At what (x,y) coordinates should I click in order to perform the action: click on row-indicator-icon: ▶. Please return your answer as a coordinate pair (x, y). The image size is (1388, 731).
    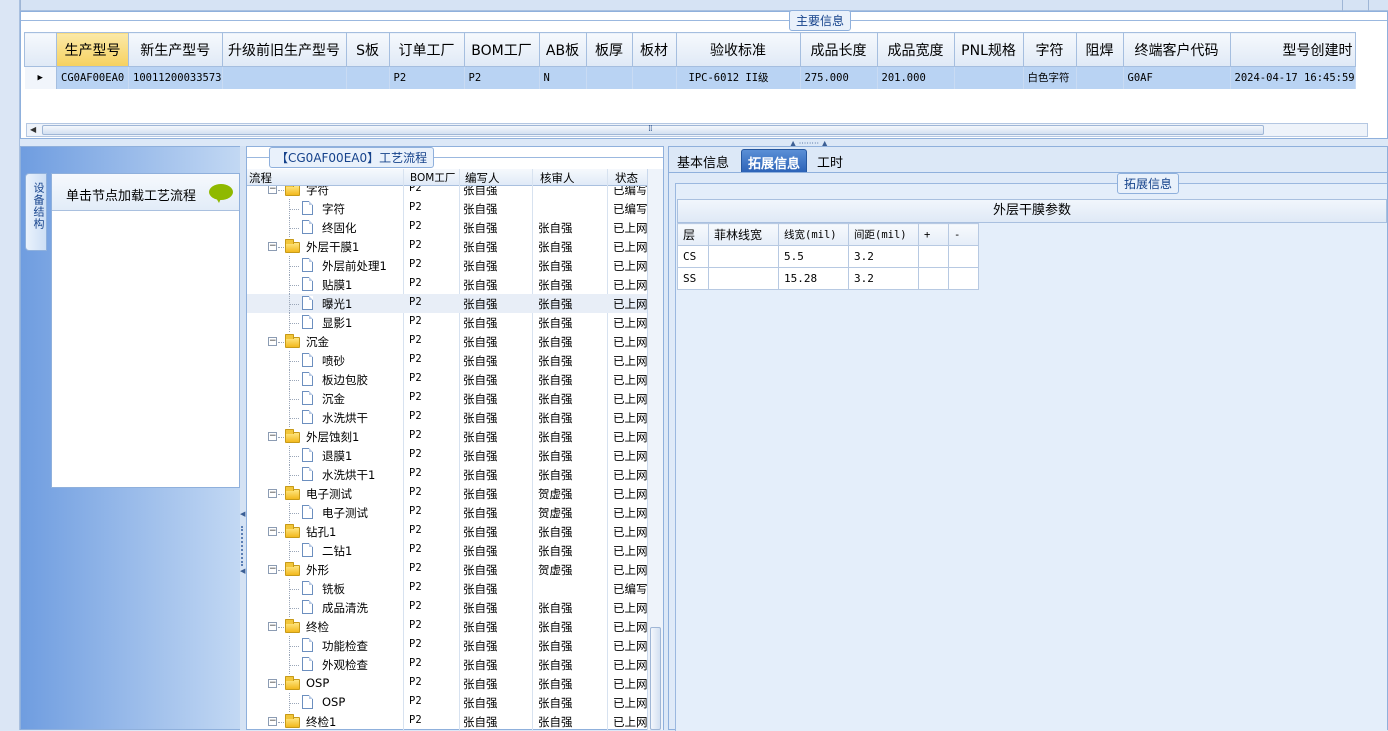
    Looking at the image, I should click on (40, 77).